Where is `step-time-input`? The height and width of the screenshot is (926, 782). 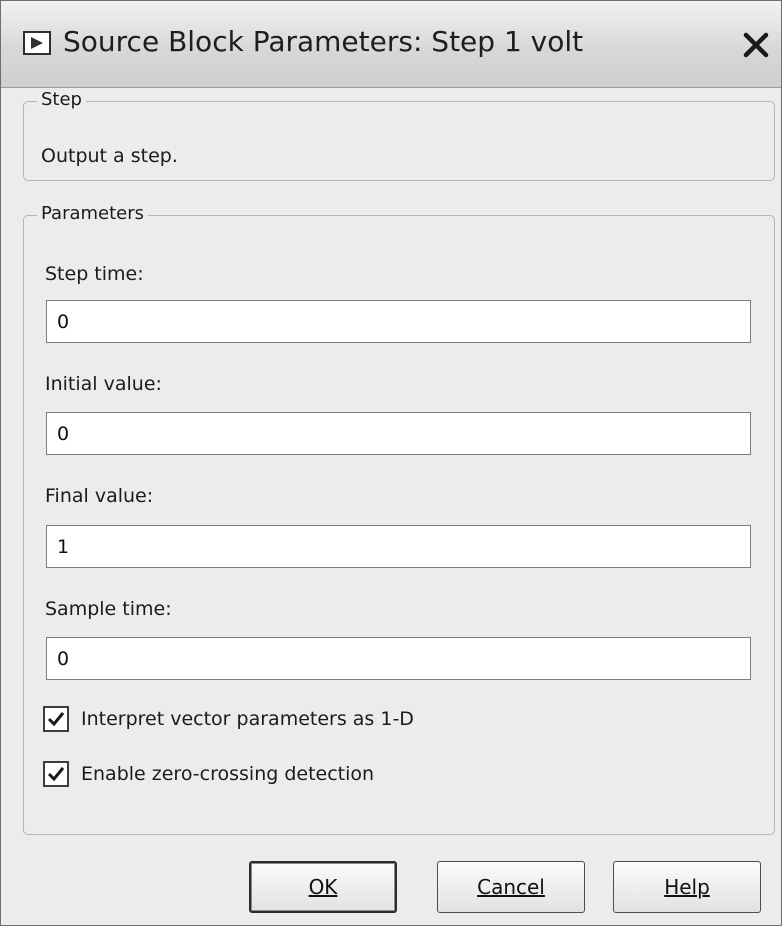
step-time-input is located at coordinates (398, 321).